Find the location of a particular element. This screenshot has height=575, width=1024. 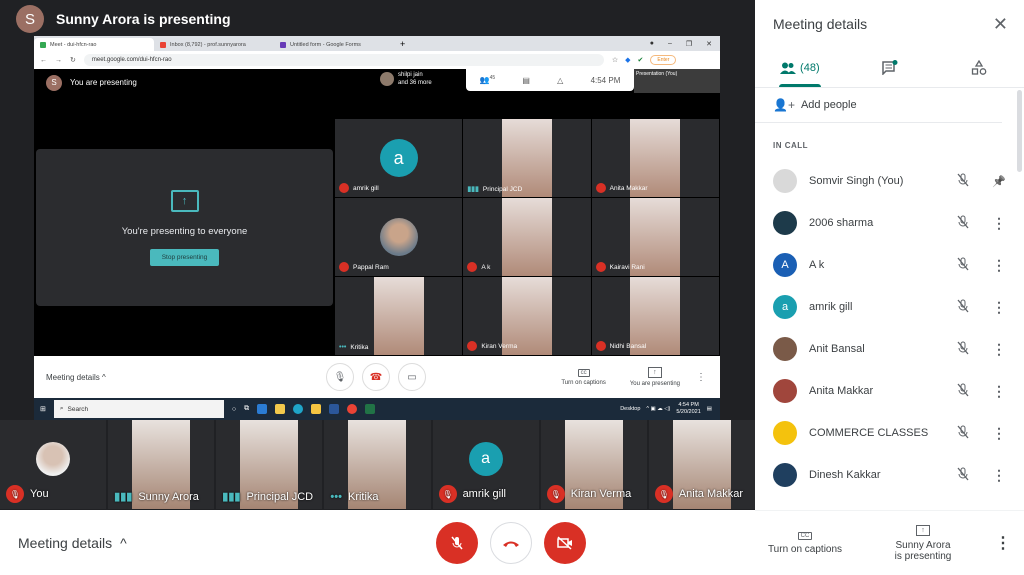

browser-tab-inbox: Inbox (8,792) - prof.sunnyarora is located at coordinates (214, 44).